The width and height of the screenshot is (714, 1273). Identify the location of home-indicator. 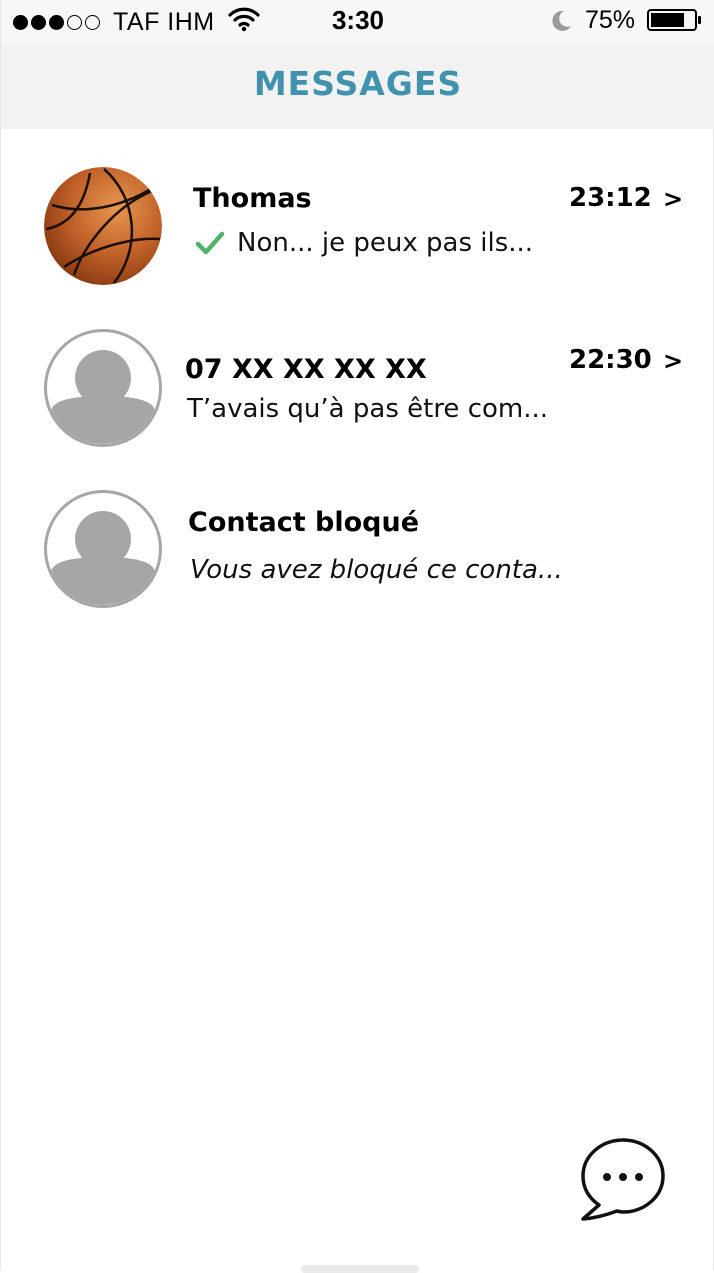
(360, 1269).